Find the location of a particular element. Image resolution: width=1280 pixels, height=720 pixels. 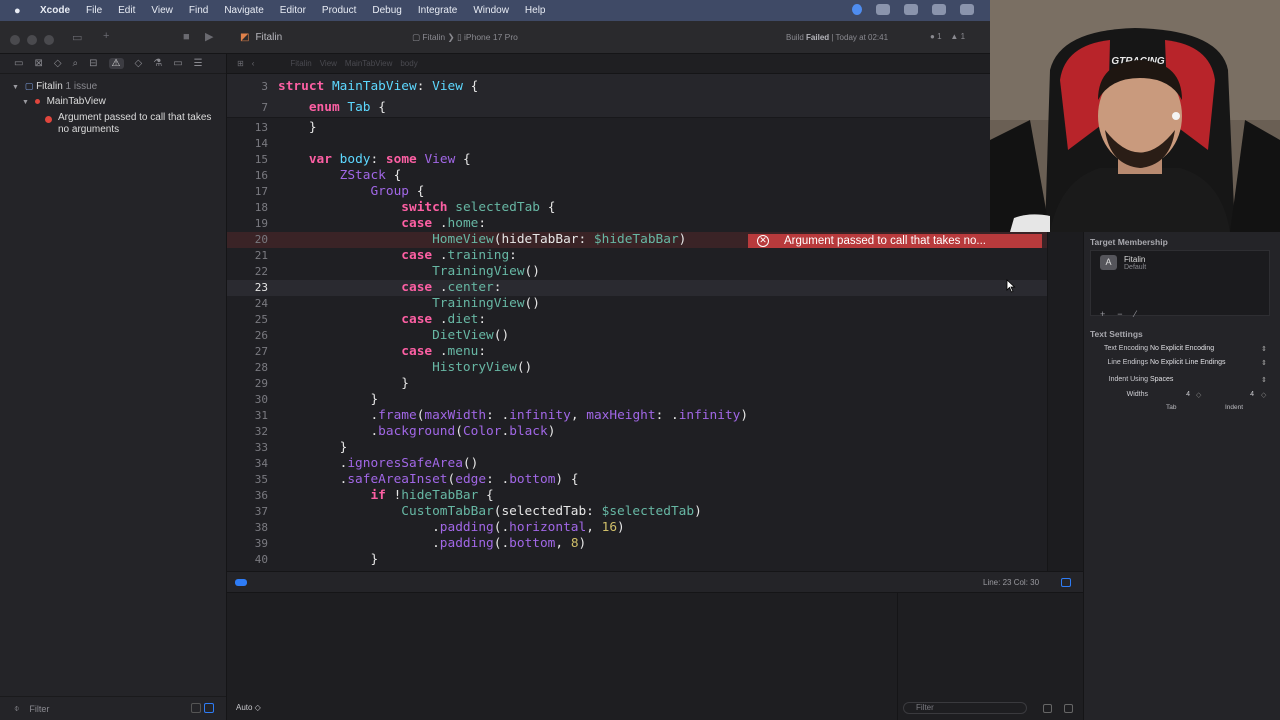

text-encoding-select: No Explicit Encoding ⇕ is located at coordinates (1210, 351).